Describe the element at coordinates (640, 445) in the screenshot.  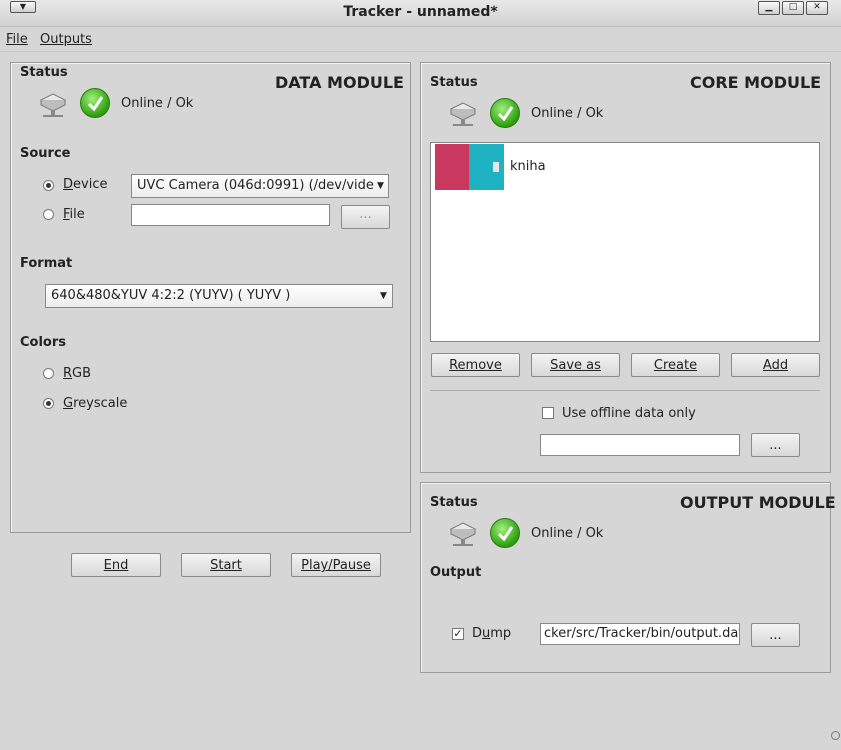
I see `offline-path-input` at that location.